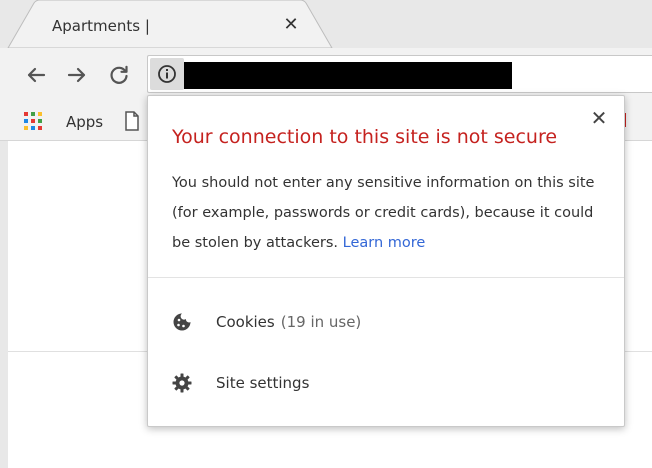  I want to click on arrow-left-icon, so click(36, 75).